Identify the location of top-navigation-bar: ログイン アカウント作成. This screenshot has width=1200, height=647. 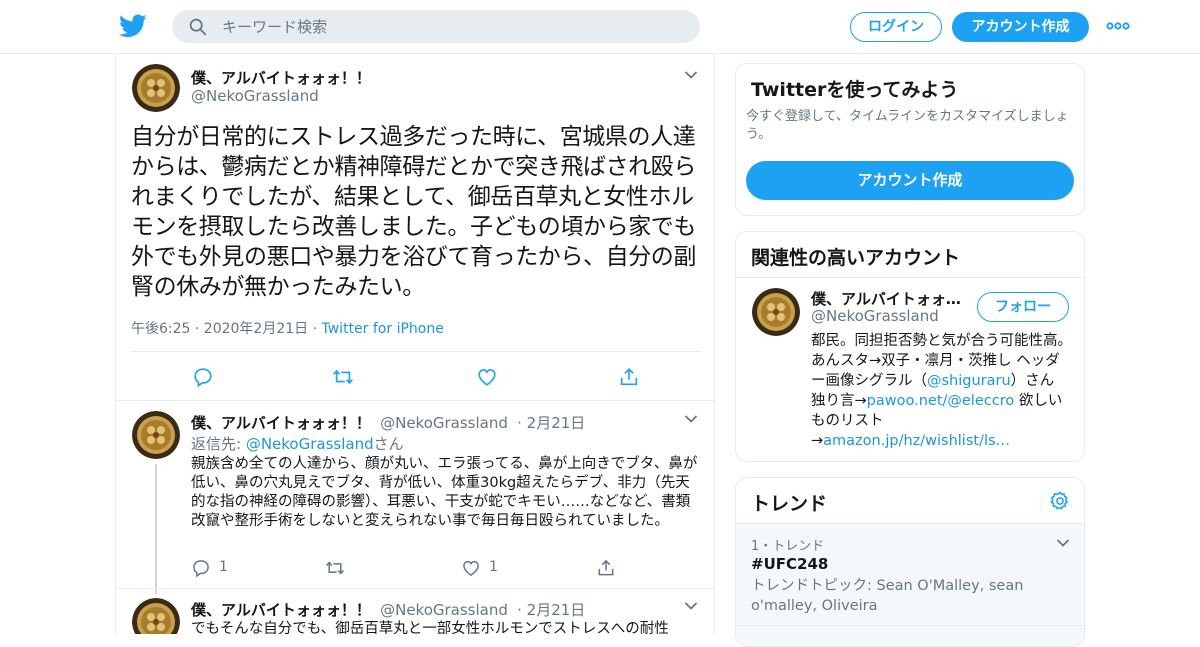
(600, 27).